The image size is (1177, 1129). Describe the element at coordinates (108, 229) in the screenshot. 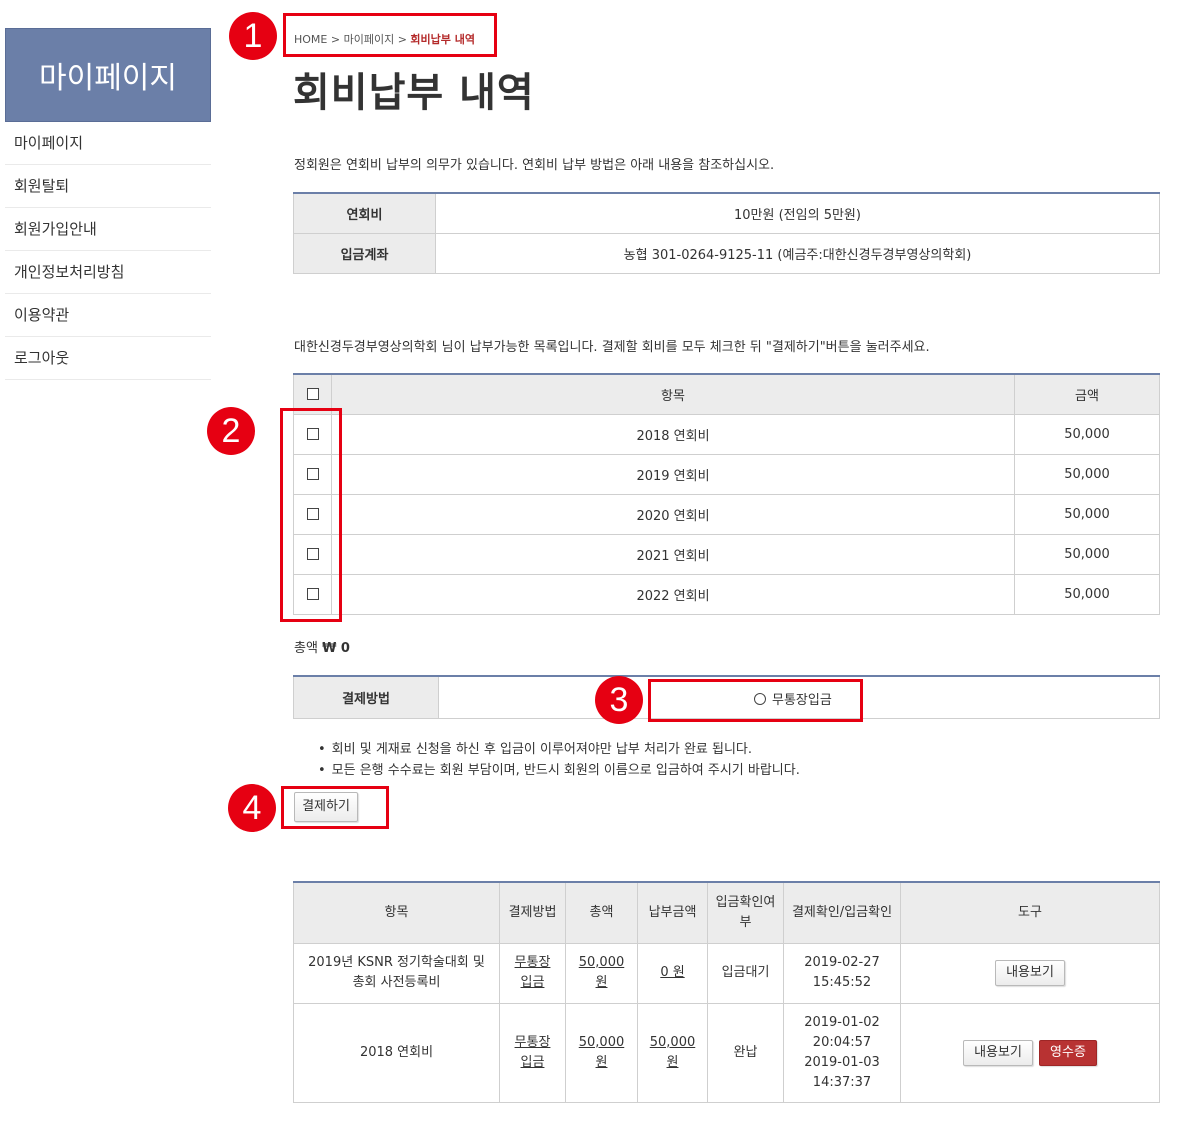

I see `sidebar-item-join-guide: 회원가입안내` at that location.